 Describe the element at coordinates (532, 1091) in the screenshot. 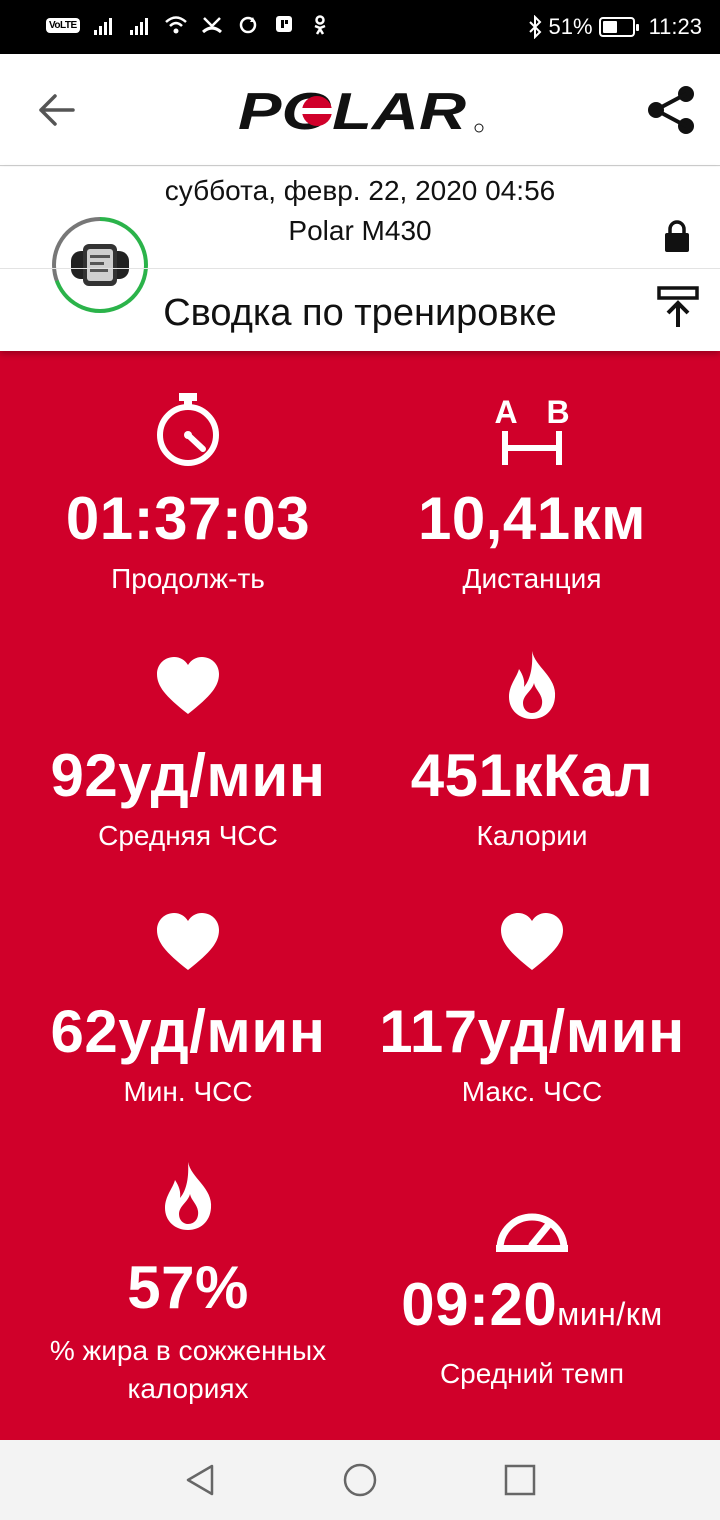

I see `max-hr-label: Макс. ЧСС` at that location.